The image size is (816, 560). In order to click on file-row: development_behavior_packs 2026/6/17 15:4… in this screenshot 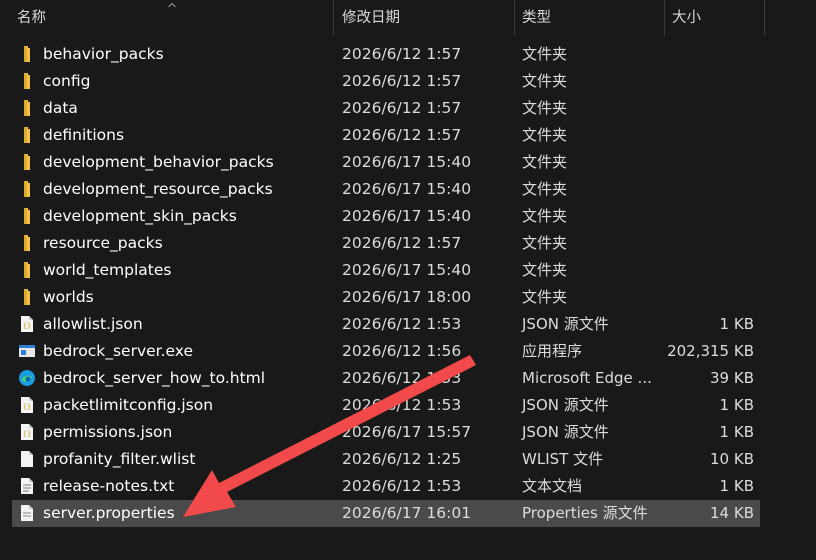, I will do `click(386, 162)`.